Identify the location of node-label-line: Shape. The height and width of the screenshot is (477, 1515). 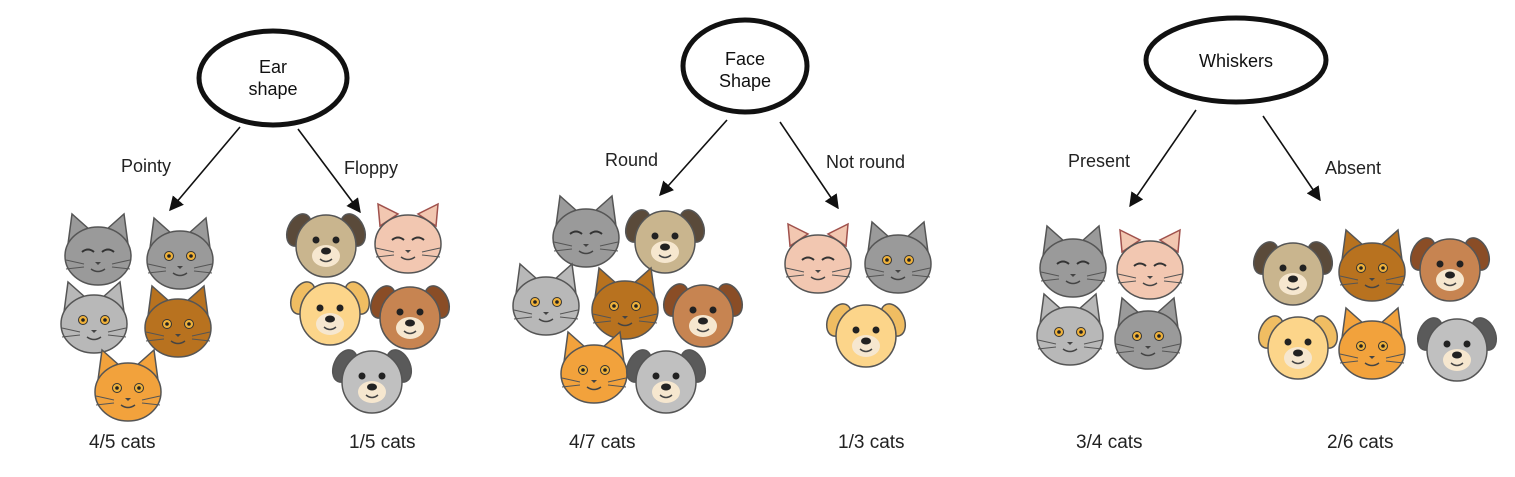
(745, 81).